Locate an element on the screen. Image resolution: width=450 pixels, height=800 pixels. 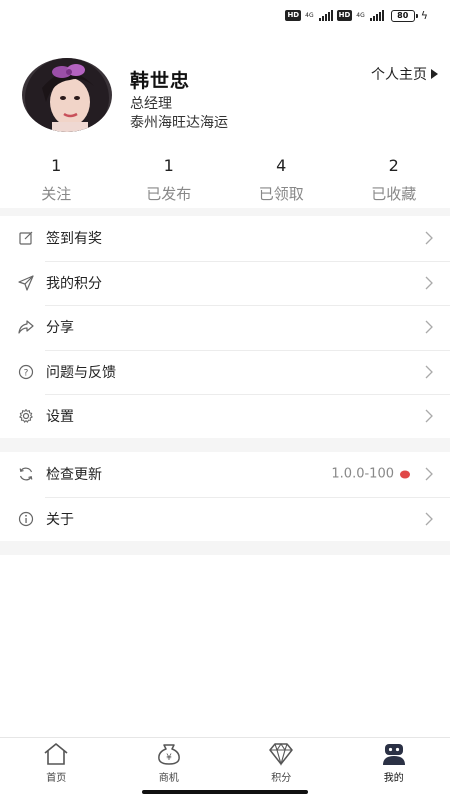
stat-following: 1 关注 is located at coordinates (56, 181).